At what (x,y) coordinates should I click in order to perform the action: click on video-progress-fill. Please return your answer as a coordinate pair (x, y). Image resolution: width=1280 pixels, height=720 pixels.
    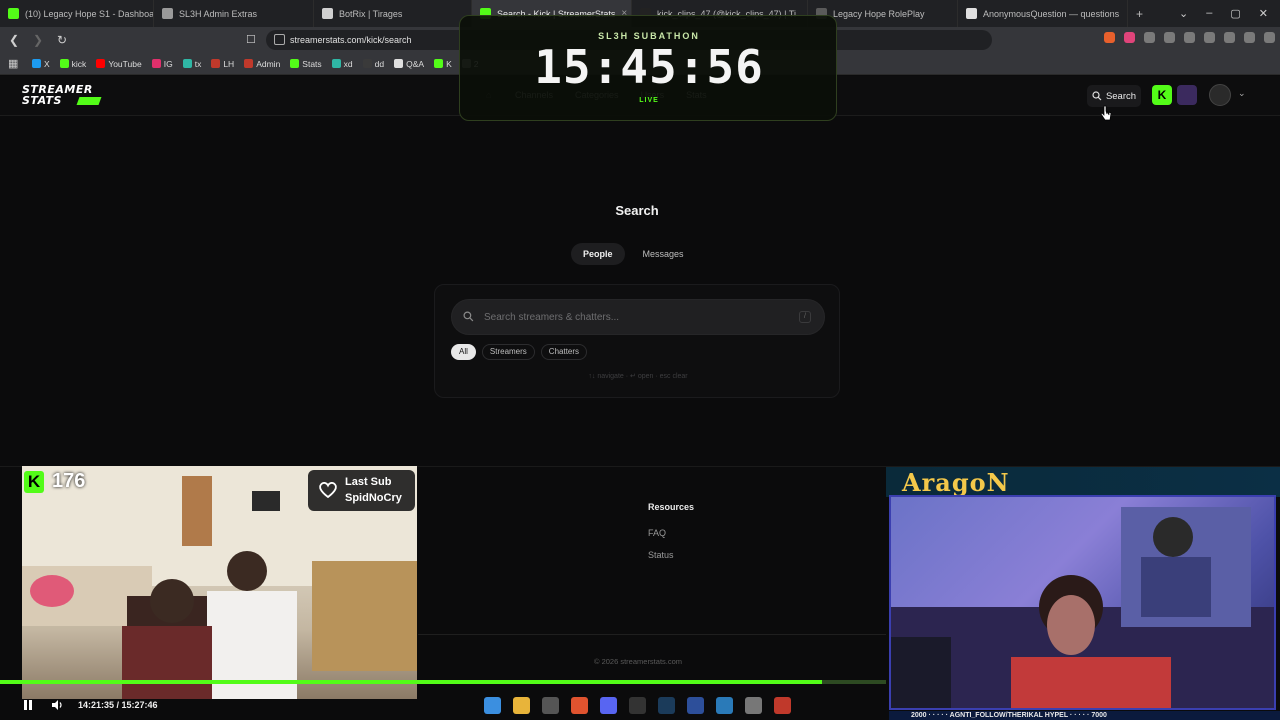
    Looking at the image, I should click on (411, 682).